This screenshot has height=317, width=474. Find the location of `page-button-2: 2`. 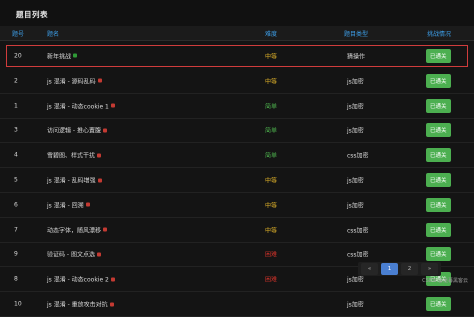

page-button-2: 2 is located at coordinates (409, 269).